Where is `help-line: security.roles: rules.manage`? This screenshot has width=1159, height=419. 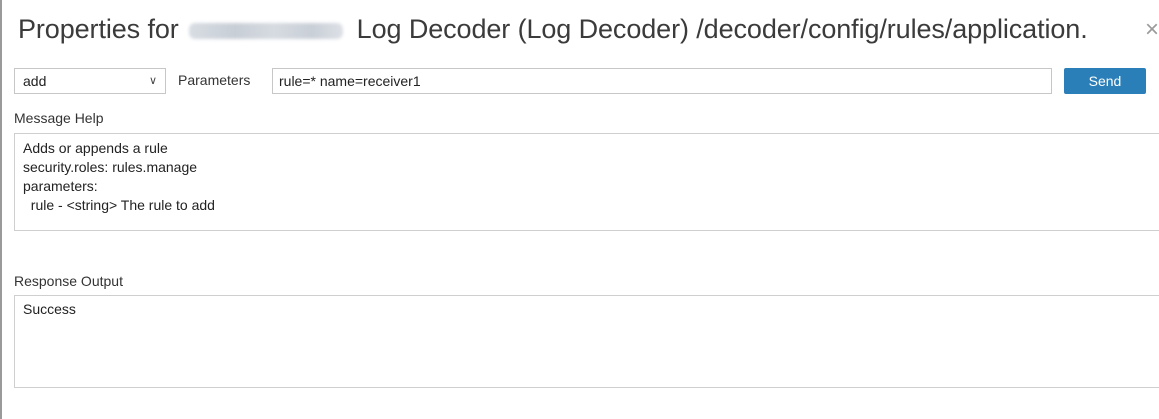
help-line: security.roles: rules.manage is located at coordinates (110, 167).